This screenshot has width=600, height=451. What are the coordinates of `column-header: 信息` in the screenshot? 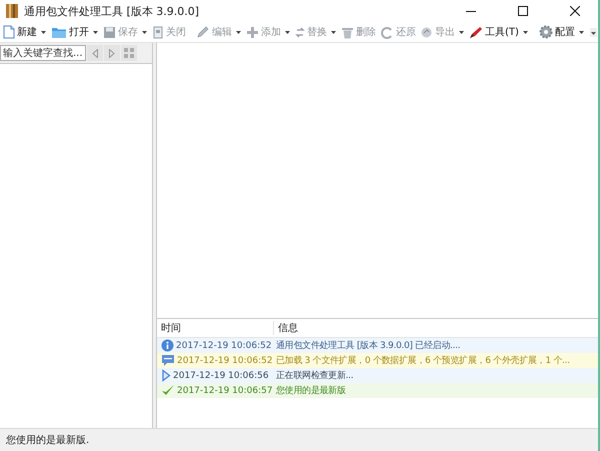 It's located at (286, 328).